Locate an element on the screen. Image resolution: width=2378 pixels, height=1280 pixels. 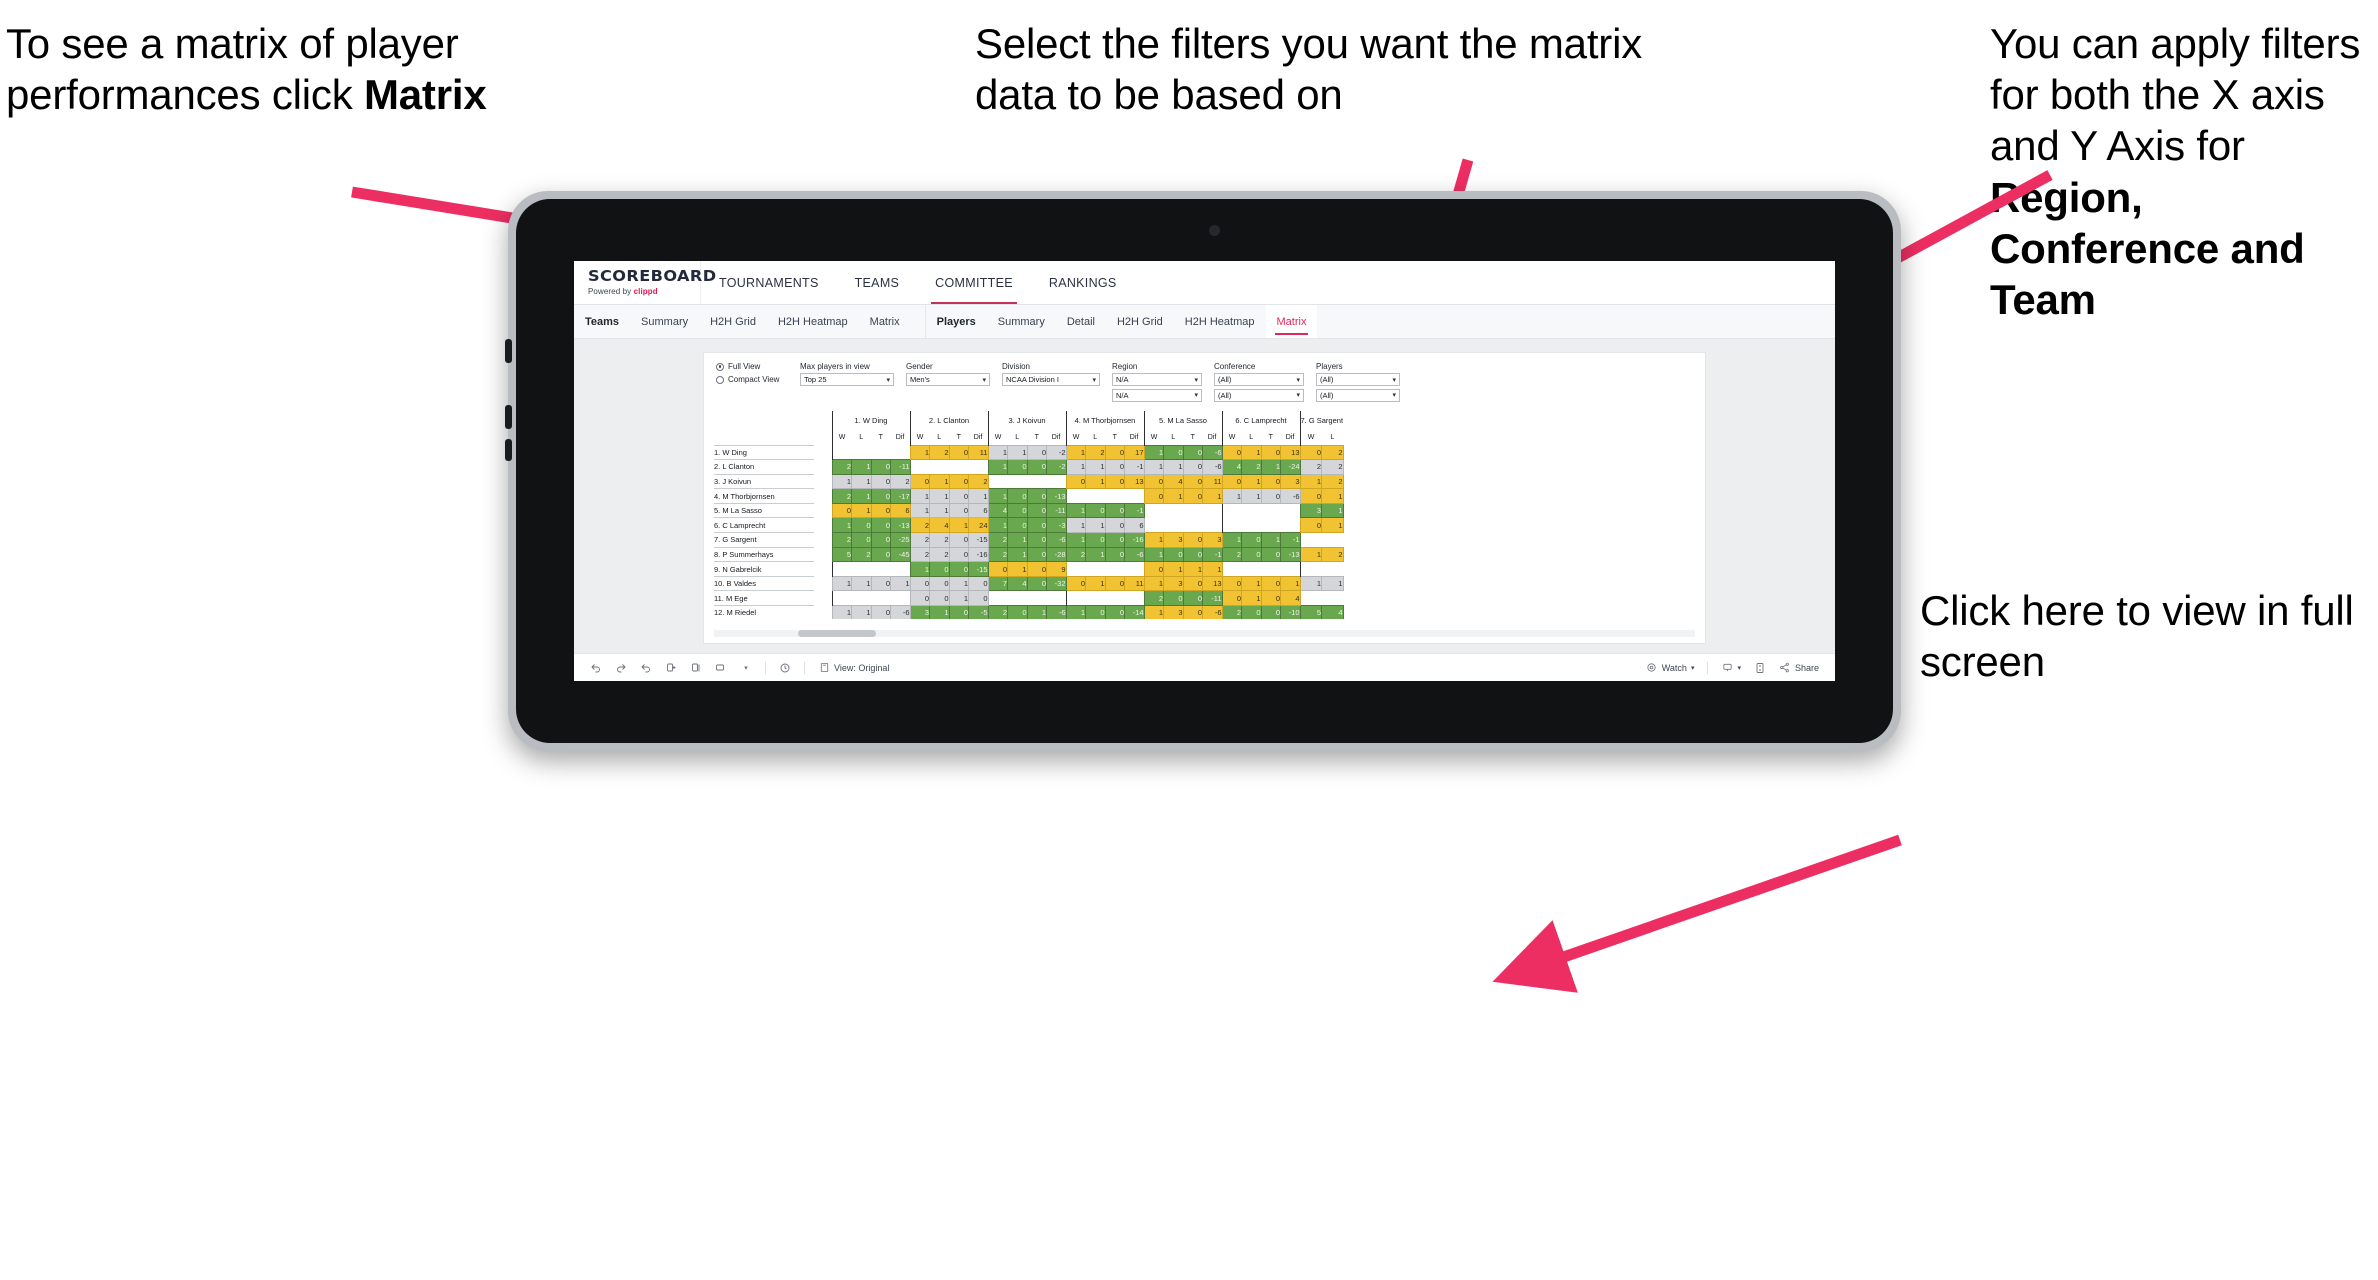
subnav-teams-summary: Summary is located at coordinates (664, 321).